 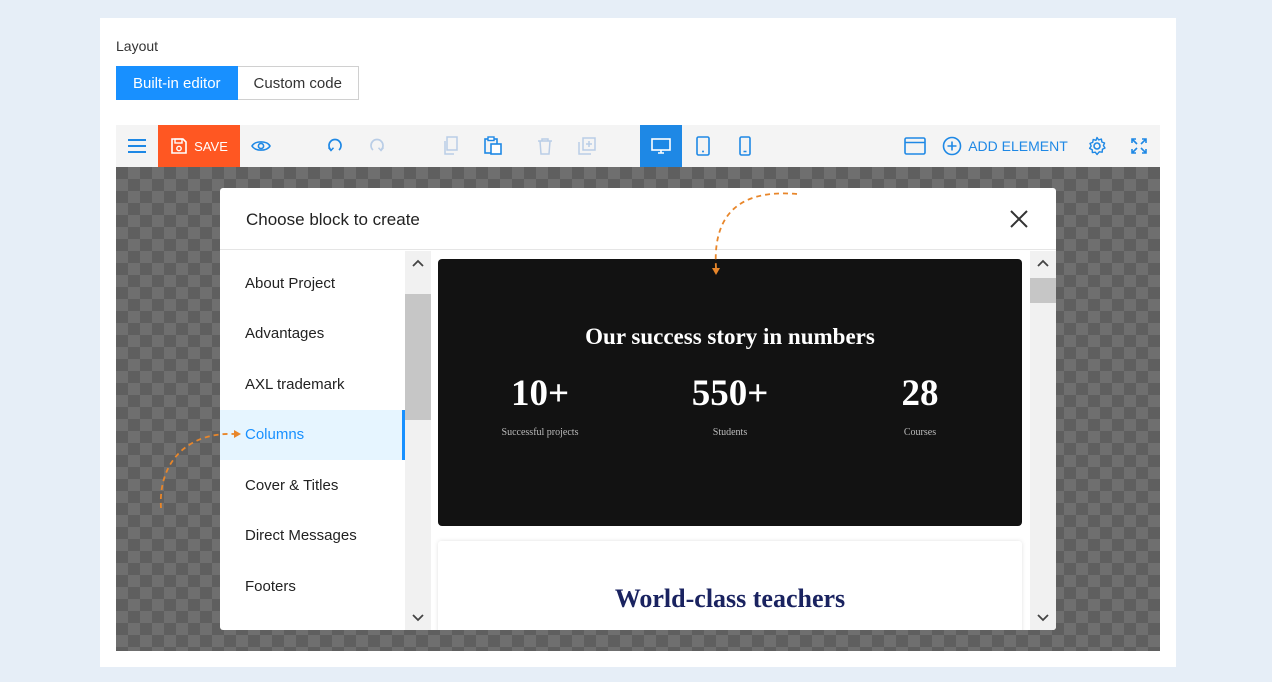 What do you see at coordinates (312, 536) in the screenshot?
I see `category-direct-messages: Direct Messages` at bounding box center [312, 536].